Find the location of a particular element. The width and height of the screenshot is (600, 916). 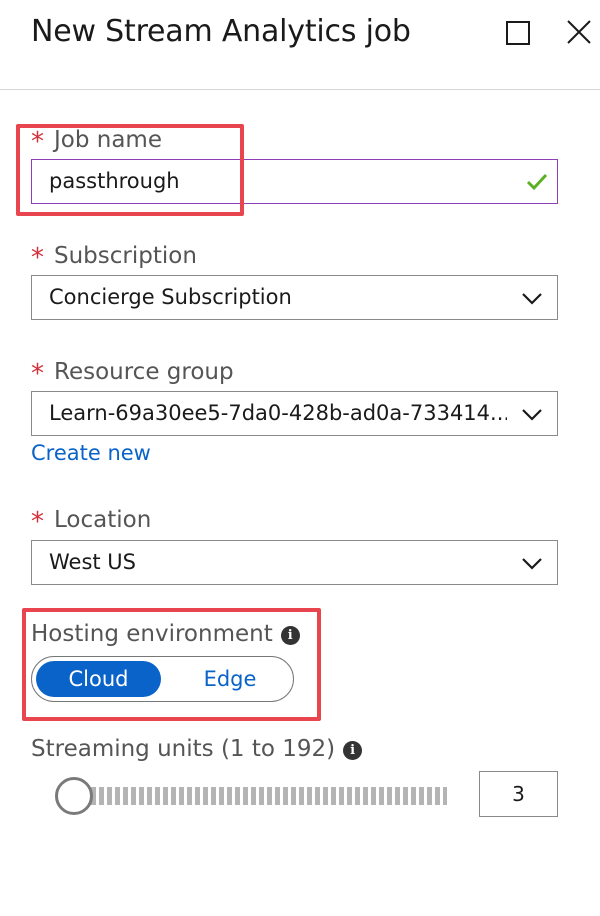

hosting-environment-toggle: Cloud Edge is located at coordinates (162, 679).